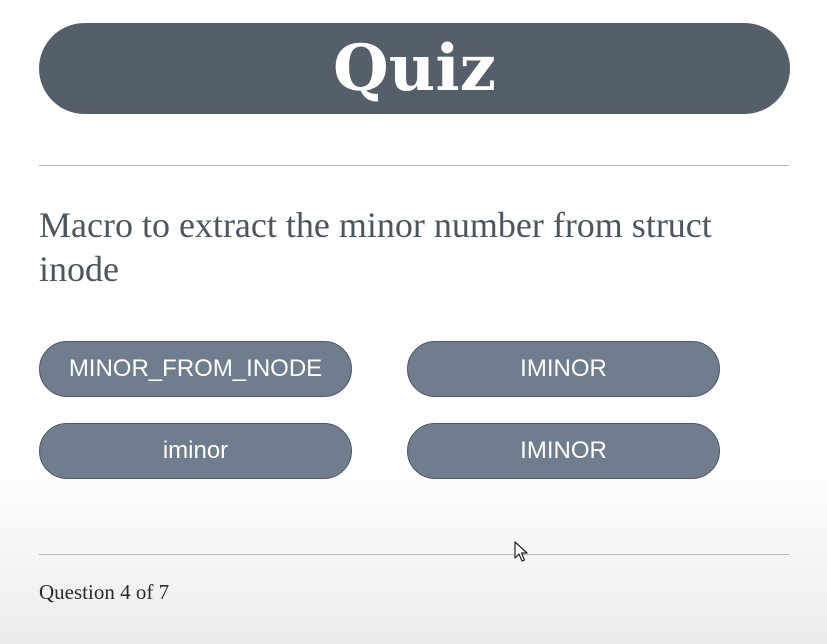 The image size is (827, 644). Describe the element at coordinates (195, 451) in the screenshot. I see `answer-button-3: iminor` at that location.